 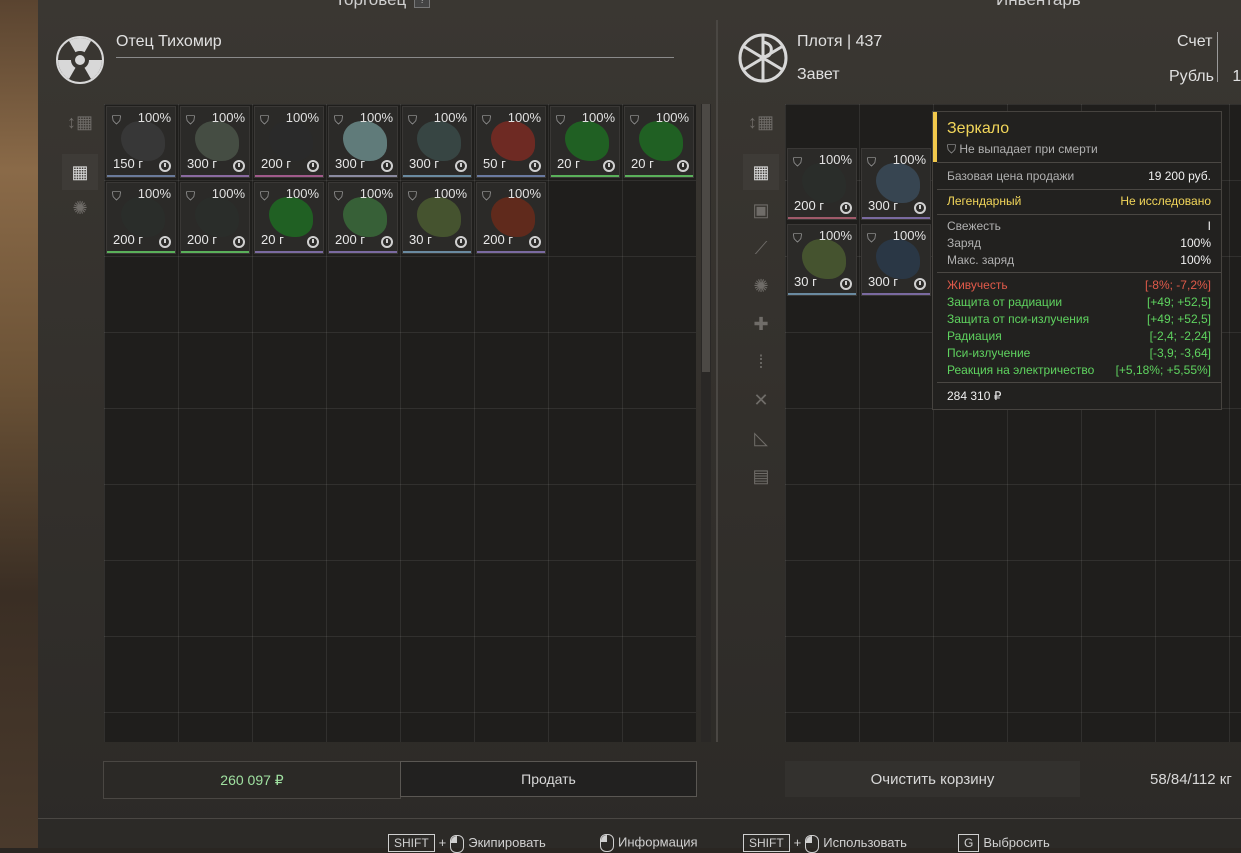 What do you see at coordinates (761, 362) in the screenshot?
I see `ammo-filter-icon: ⁞` at bounding box center [761, 362].